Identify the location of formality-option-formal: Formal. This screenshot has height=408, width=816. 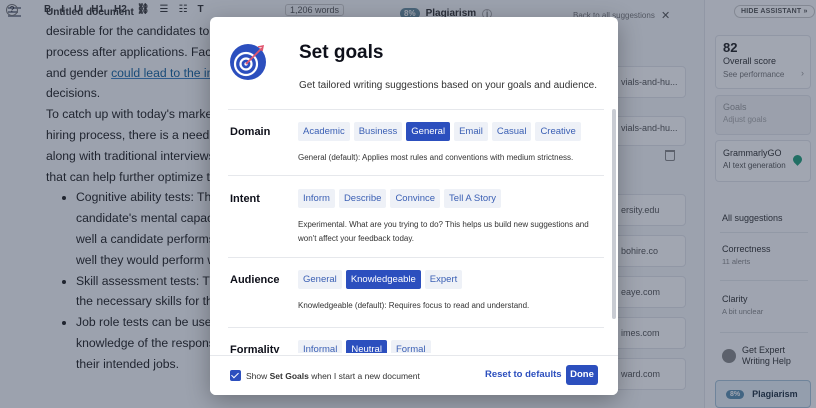
(410, 346).